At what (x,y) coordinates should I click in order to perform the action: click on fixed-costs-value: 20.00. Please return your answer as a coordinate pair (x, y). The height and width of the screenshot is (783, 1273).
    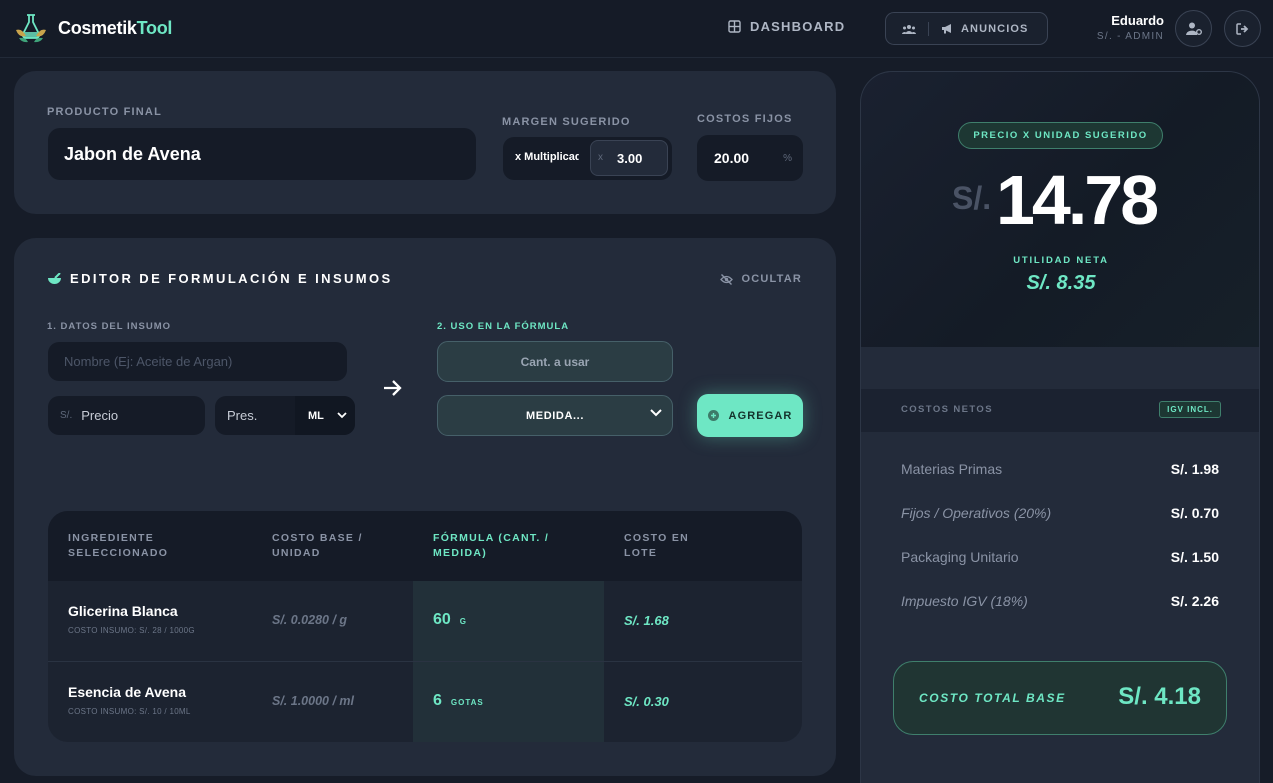
    Looking at the image, I should click on (732, 158).